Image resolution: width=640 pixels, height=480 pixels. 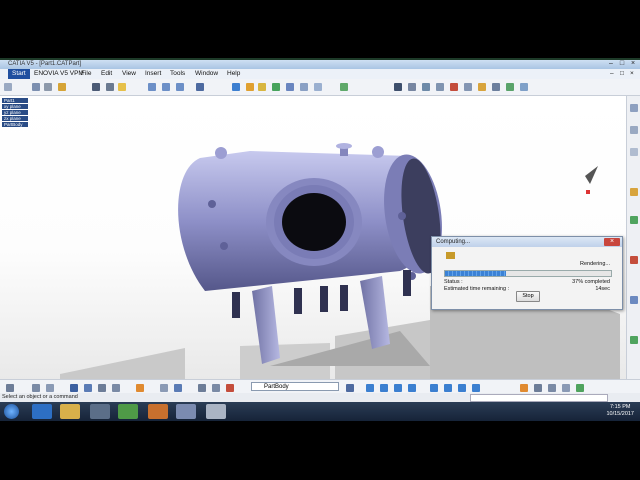 I want to click on pan-icon, so click(x=166, y=87).